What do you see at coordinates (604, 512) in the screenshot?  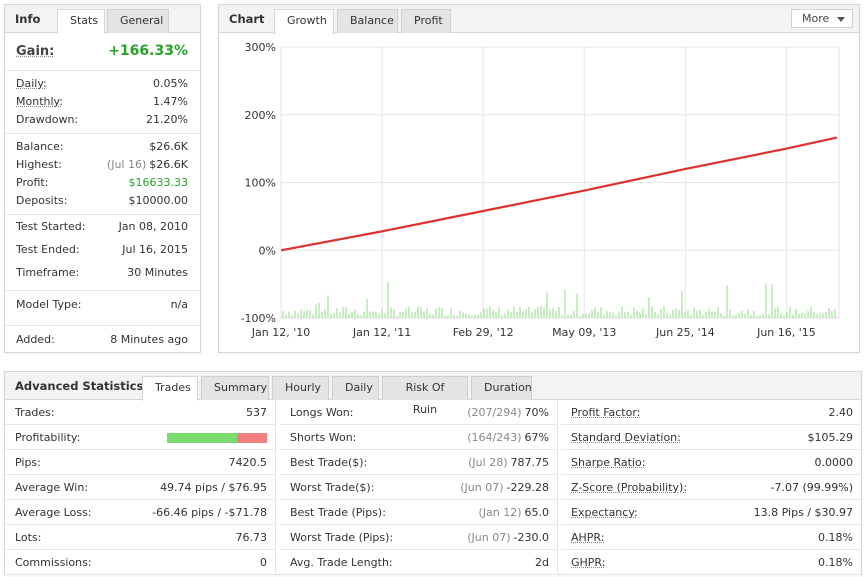 I see `expectancy-label: Expectancy:` at bounding box center [604, 512].